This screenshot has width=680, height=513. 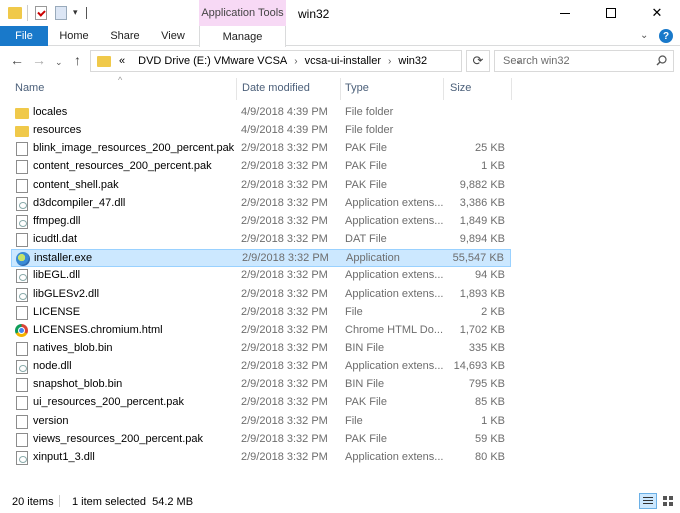 I want to click on file-name: content_shell.pak, so click(x=76, y=184).